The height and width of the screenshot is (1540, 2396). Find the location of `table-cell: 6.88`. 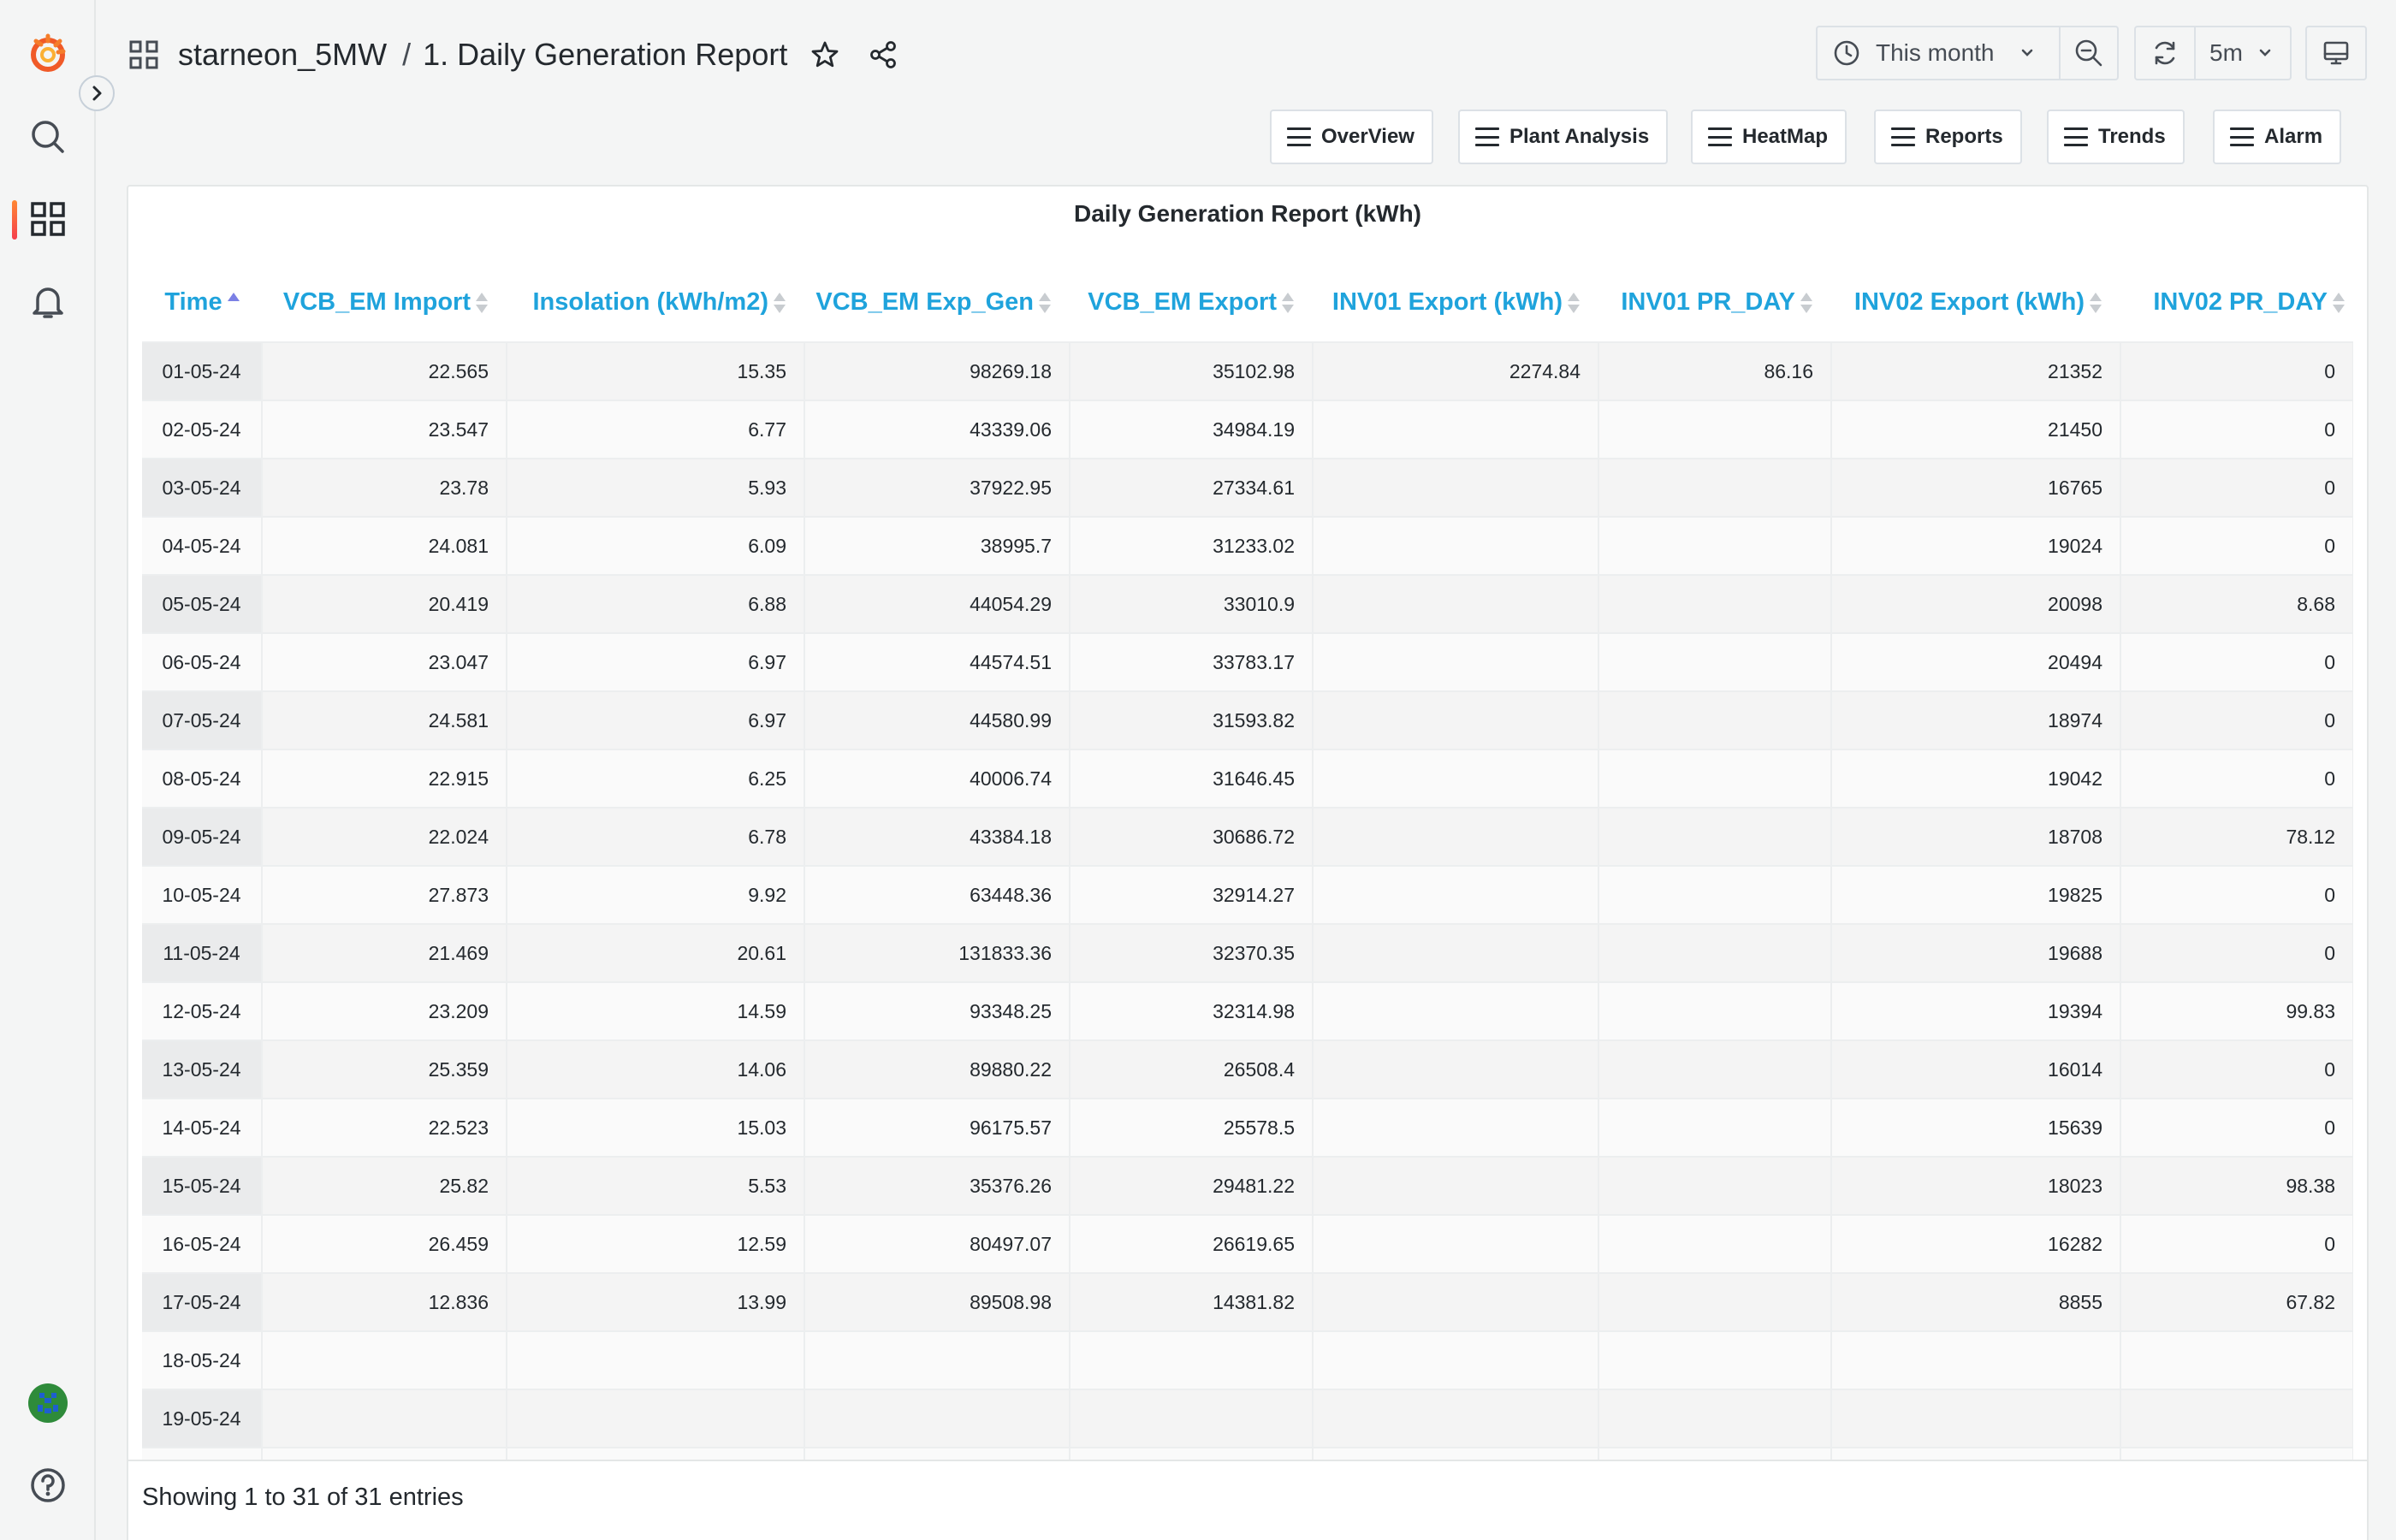

table-cell: 6.88 is located at coordinates (656, 603).